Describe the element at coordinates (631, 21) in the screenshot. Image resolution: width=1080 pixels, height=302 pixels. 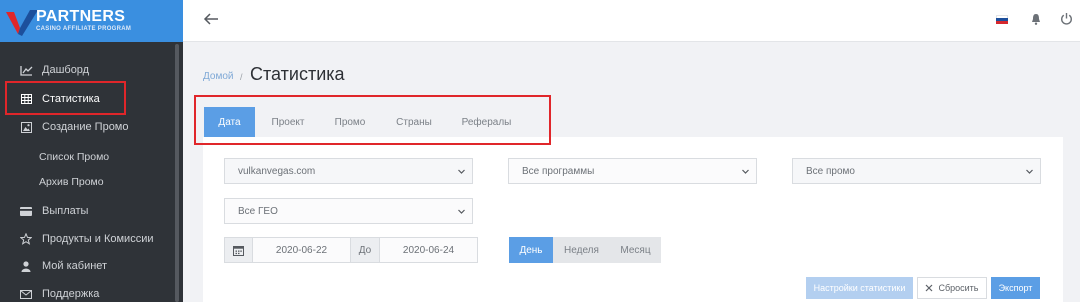
I see `top-bar` at that location.